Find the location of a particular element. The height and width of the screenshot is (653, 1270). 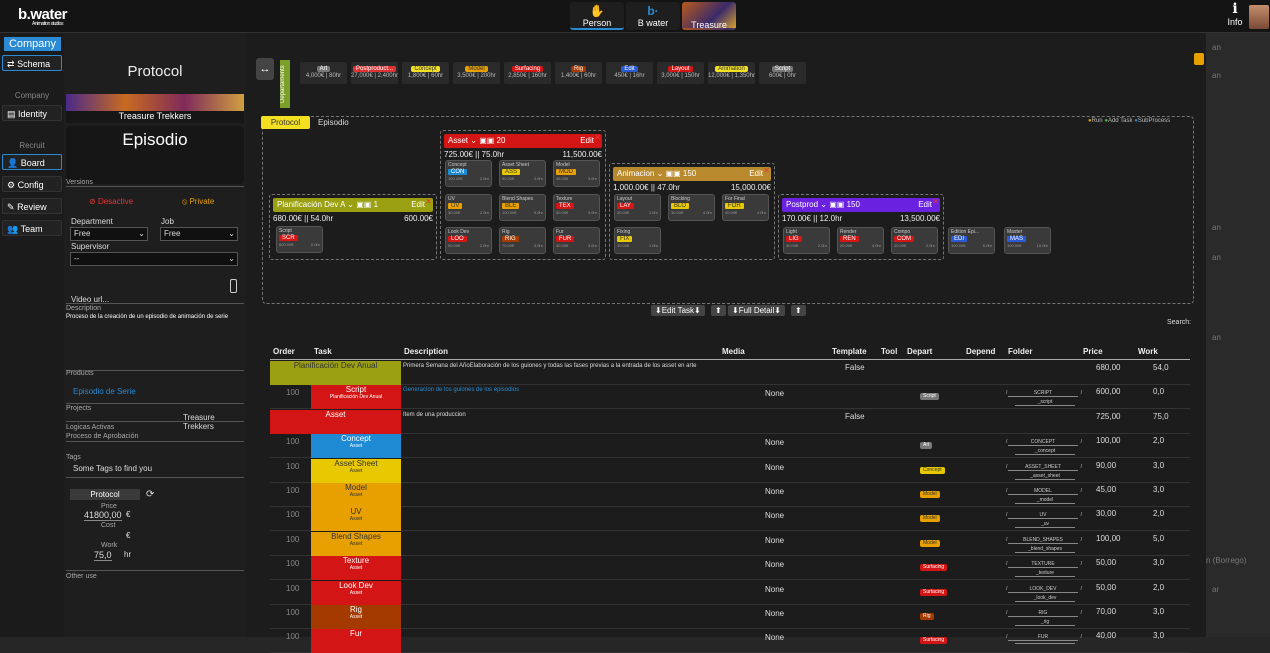

department-chip: Concept 1,800€ | 60hr is located at coordinates (425, 73).